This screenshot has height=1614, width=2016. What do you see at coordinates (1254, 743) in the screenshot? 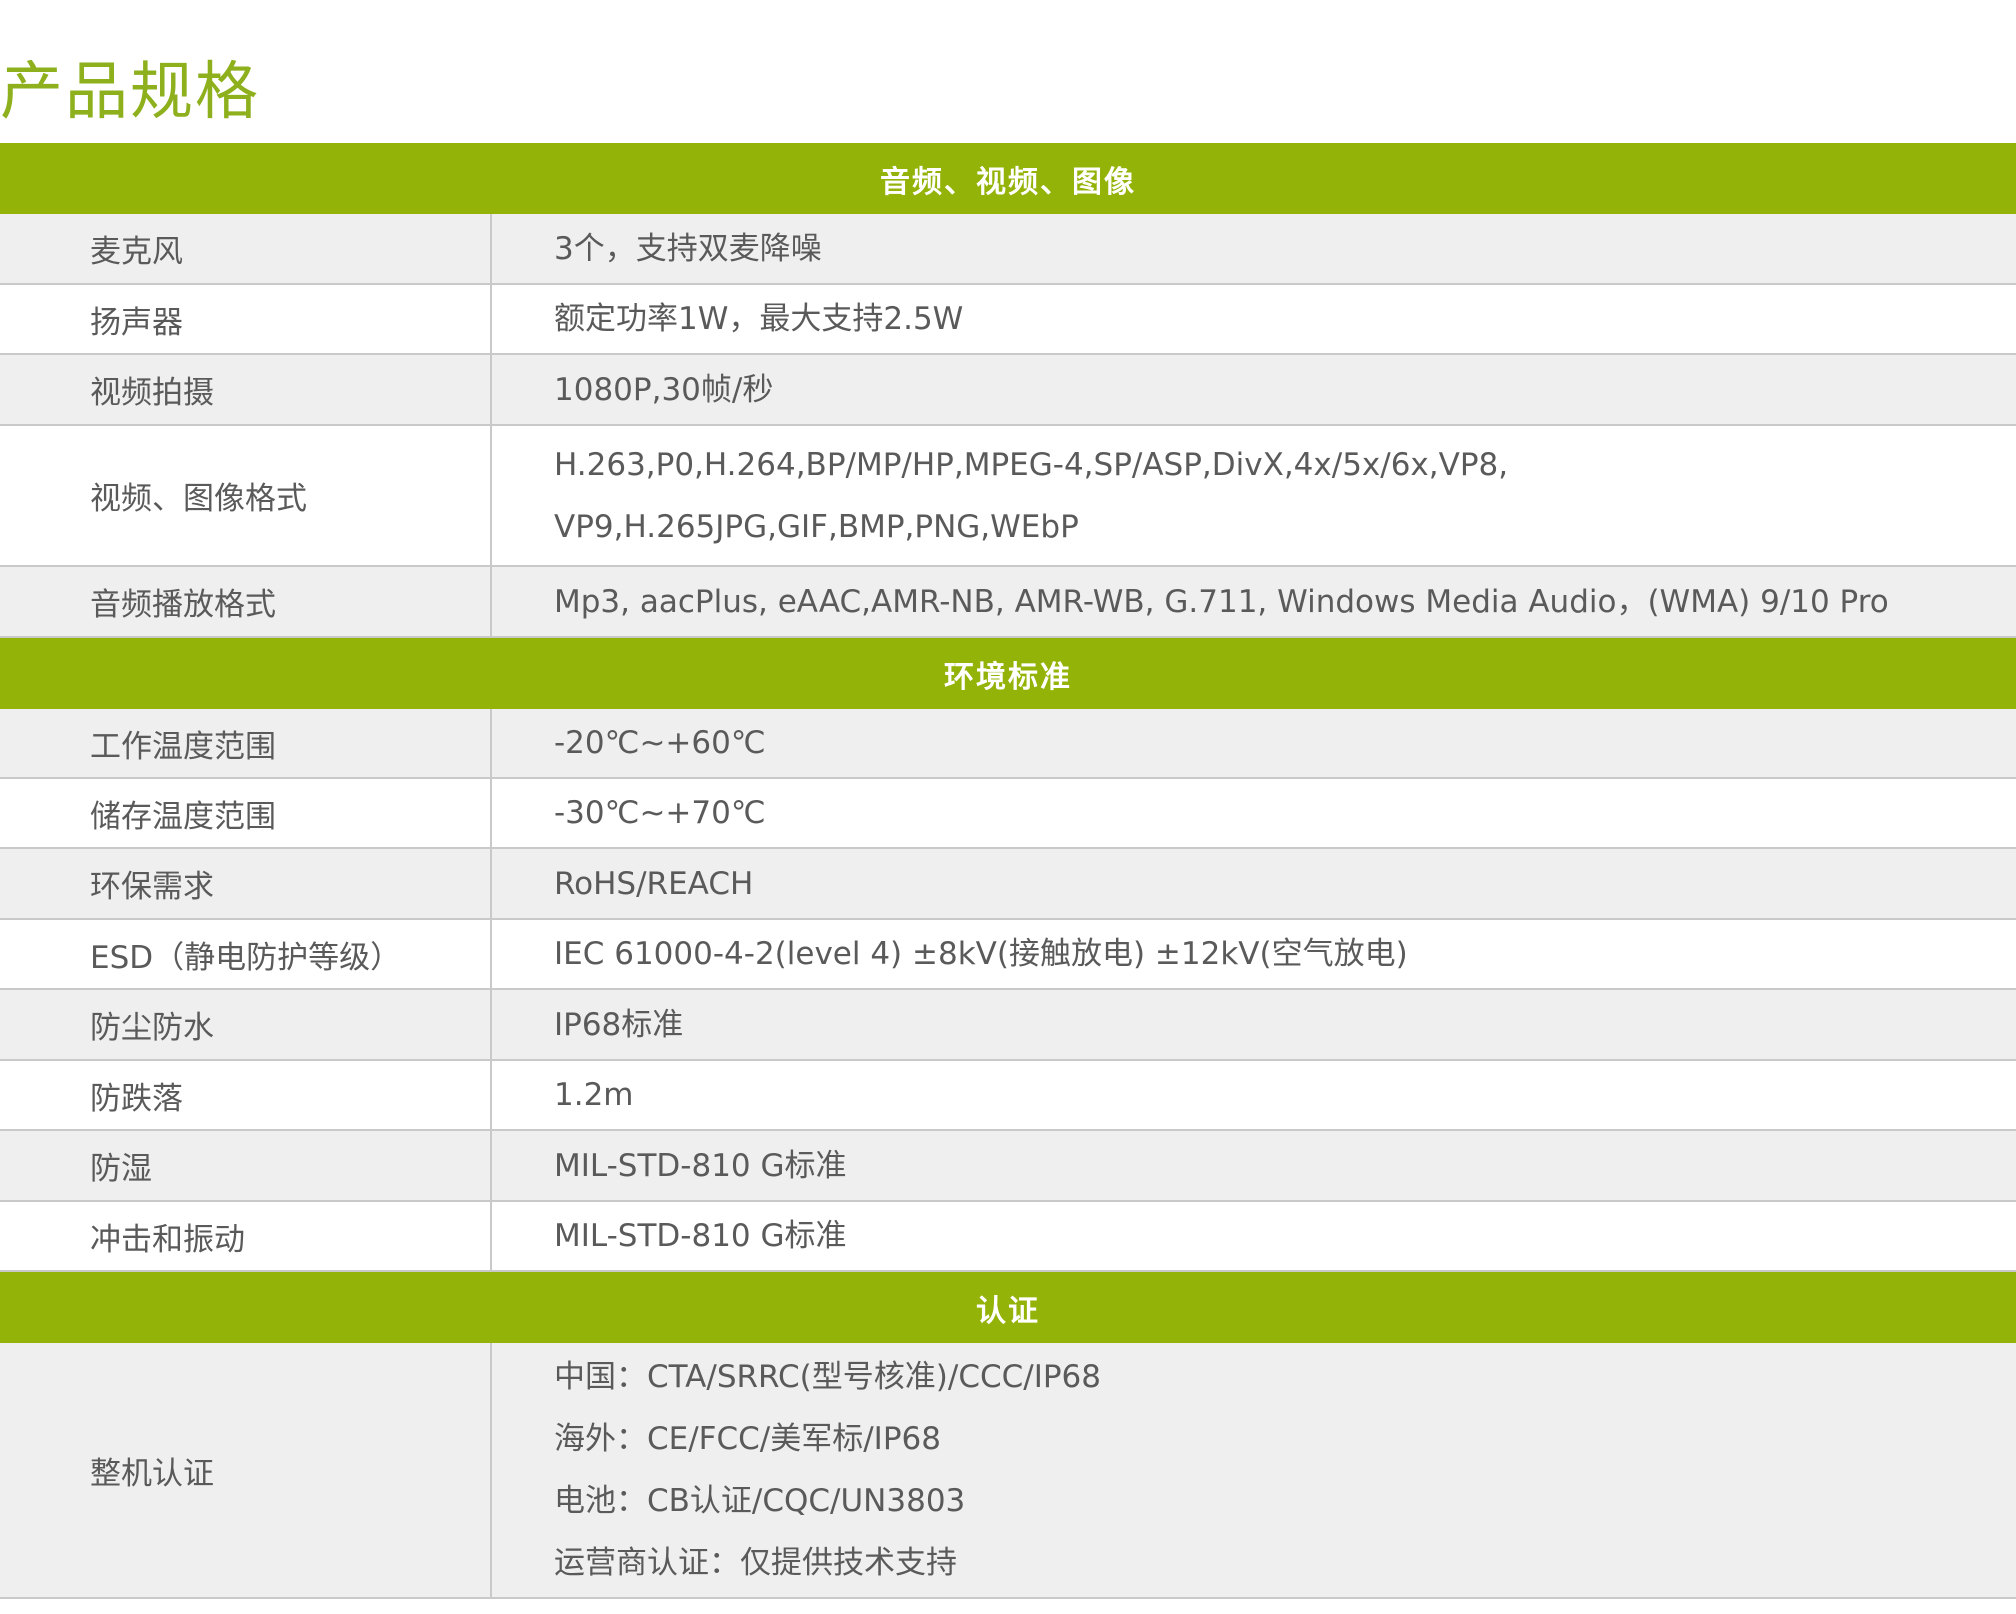
I see `row-value: -20℃~+60℃` at bounding box center [1254, 743].